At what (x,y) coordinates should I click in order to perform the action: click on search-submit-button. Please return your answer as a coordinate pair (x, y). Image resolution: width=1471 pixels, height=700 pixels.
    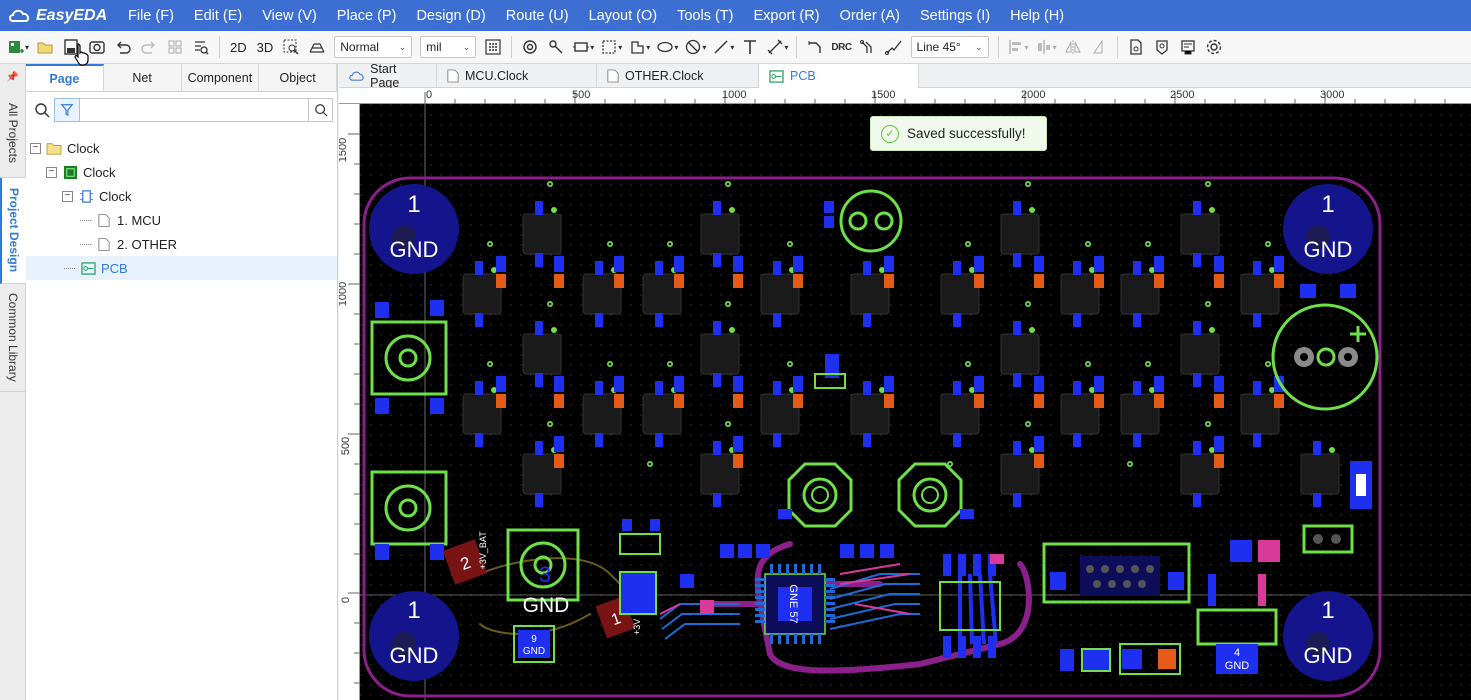
    Looking at the image, I should click on (321, 110).